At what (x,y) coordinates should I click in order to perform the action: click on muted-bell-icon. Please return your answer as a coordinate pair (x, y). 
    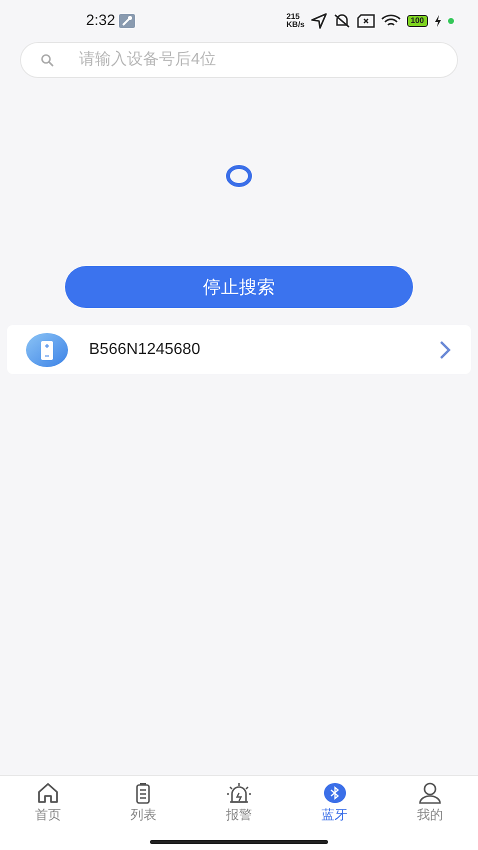
    Looking at the image, I should click on (341, 21).